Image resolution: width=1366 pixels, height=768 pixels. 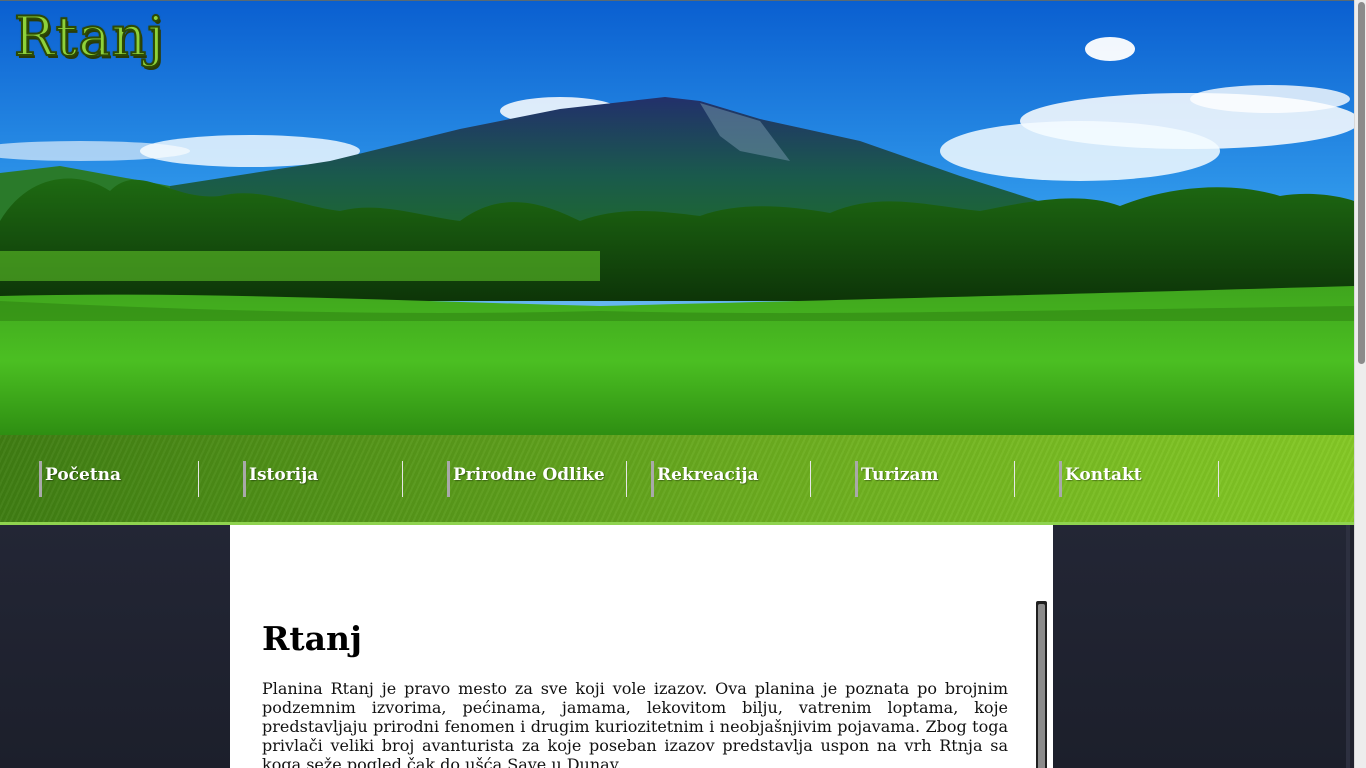 What do you see at coordinates (935, 479) in the screenshot?
I see `nav-item-turizam: Turizam` at bounding box center [935, 479].